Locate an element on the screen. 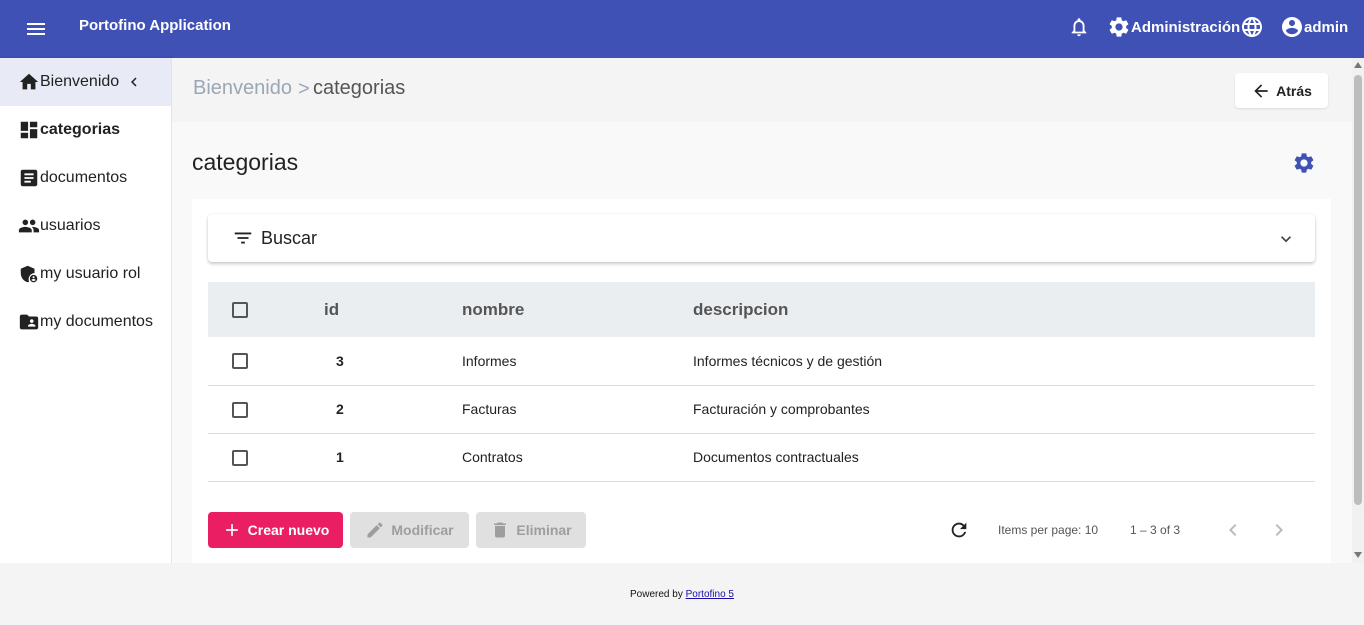 The height and width of the screenshot is (625, 1364). page-title: categorias is located at coordinates (245, 162).